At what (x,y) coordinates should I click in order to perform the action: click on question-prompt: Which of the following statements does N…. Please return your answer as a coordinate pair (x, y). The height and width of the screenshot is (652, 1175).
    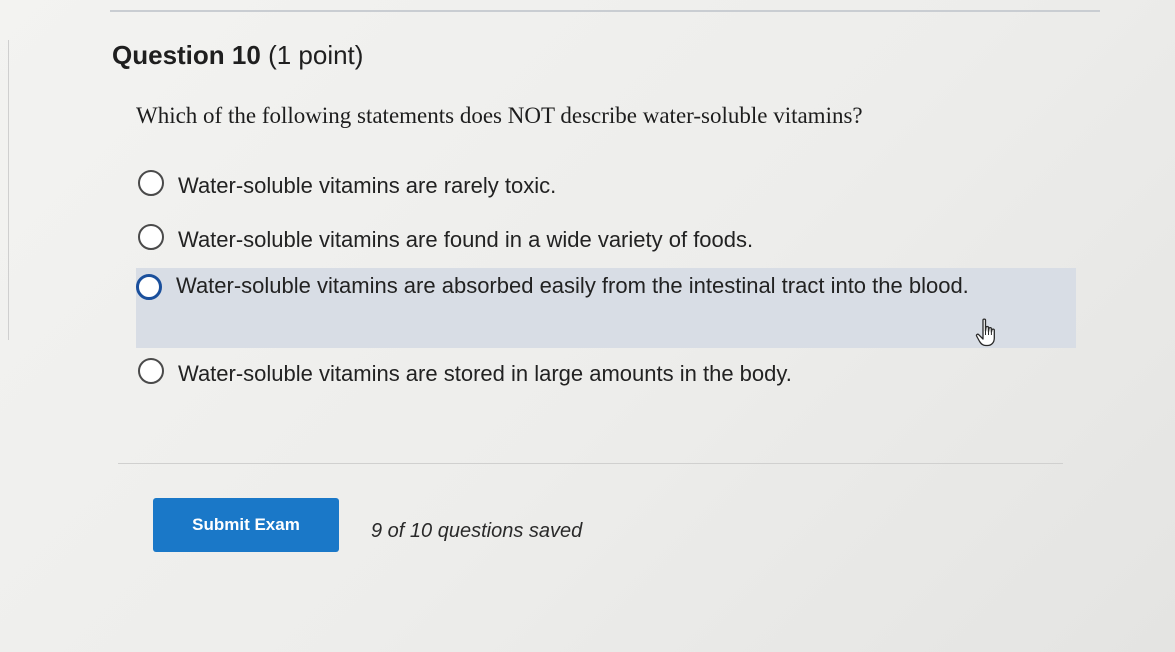
    Looking at the image, I should click on (499, 115).